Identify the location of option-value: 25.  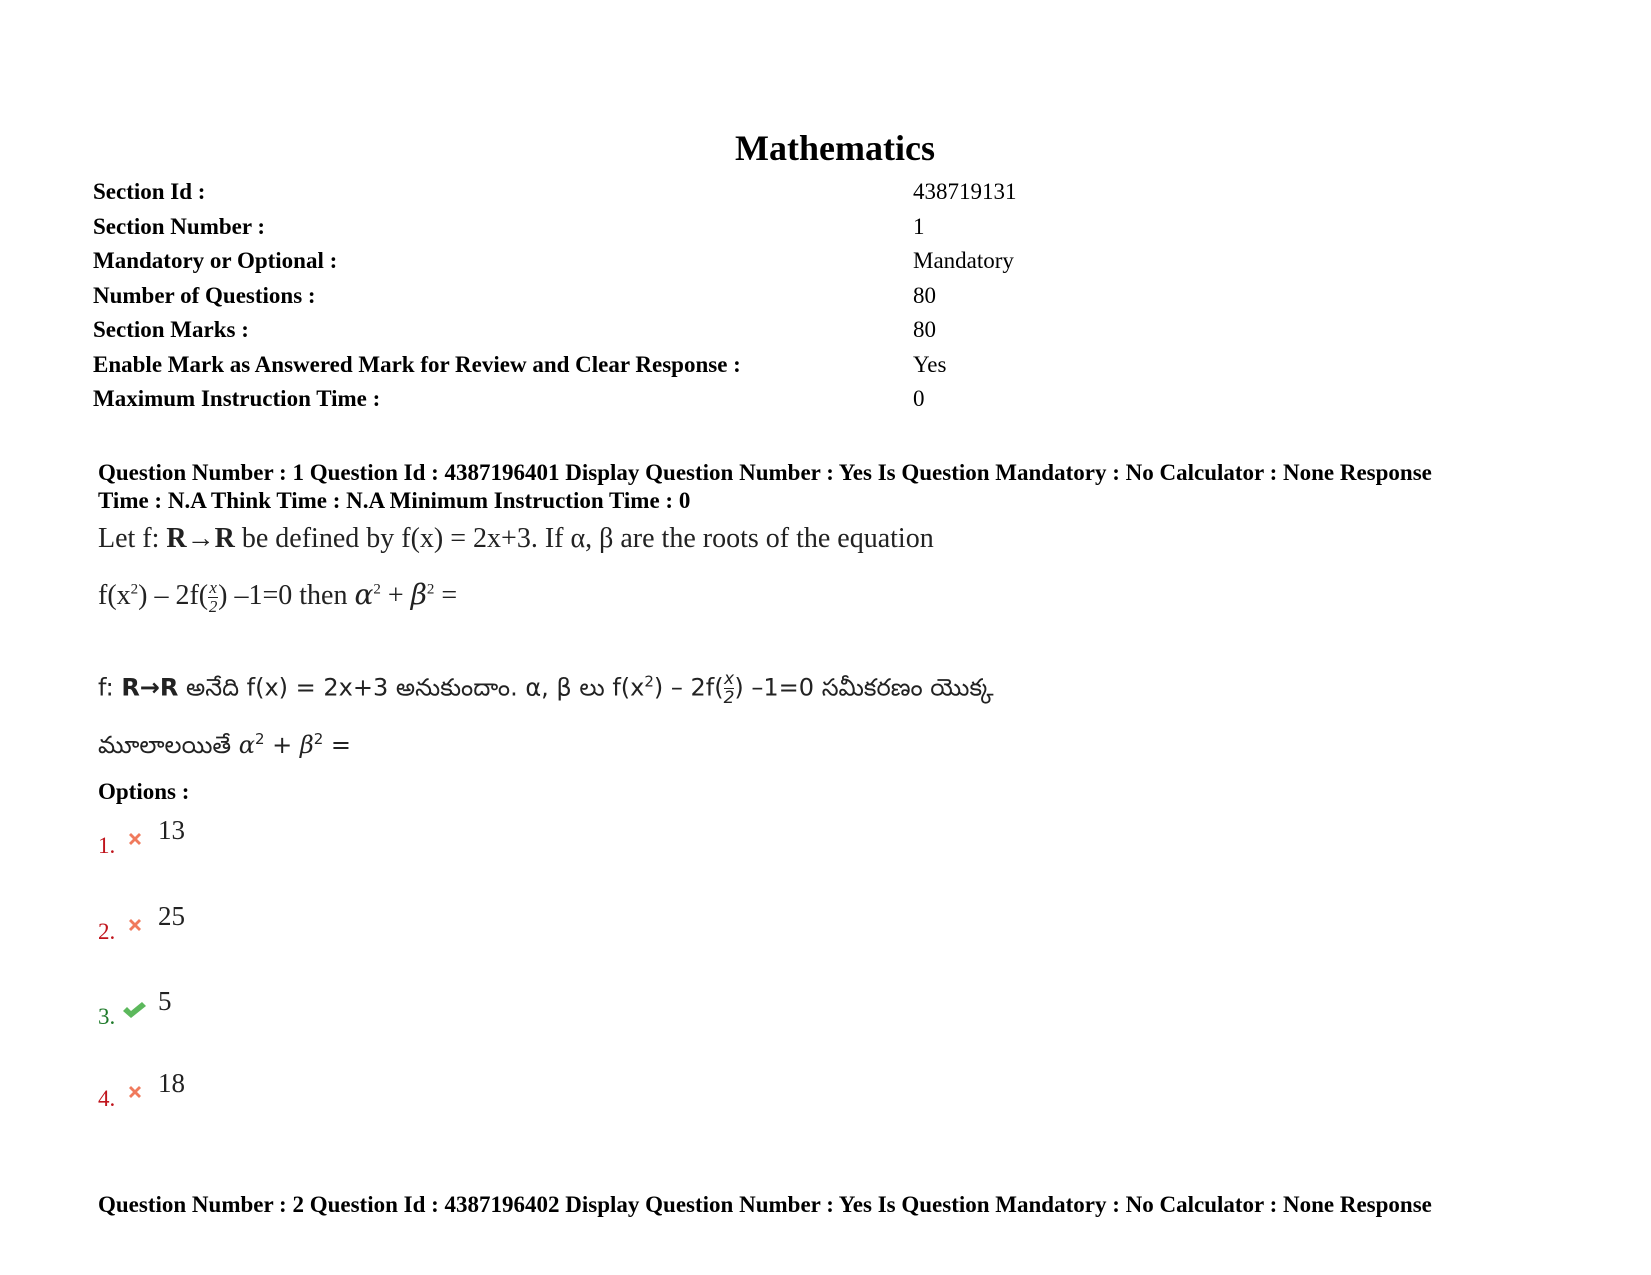
(171, 916).